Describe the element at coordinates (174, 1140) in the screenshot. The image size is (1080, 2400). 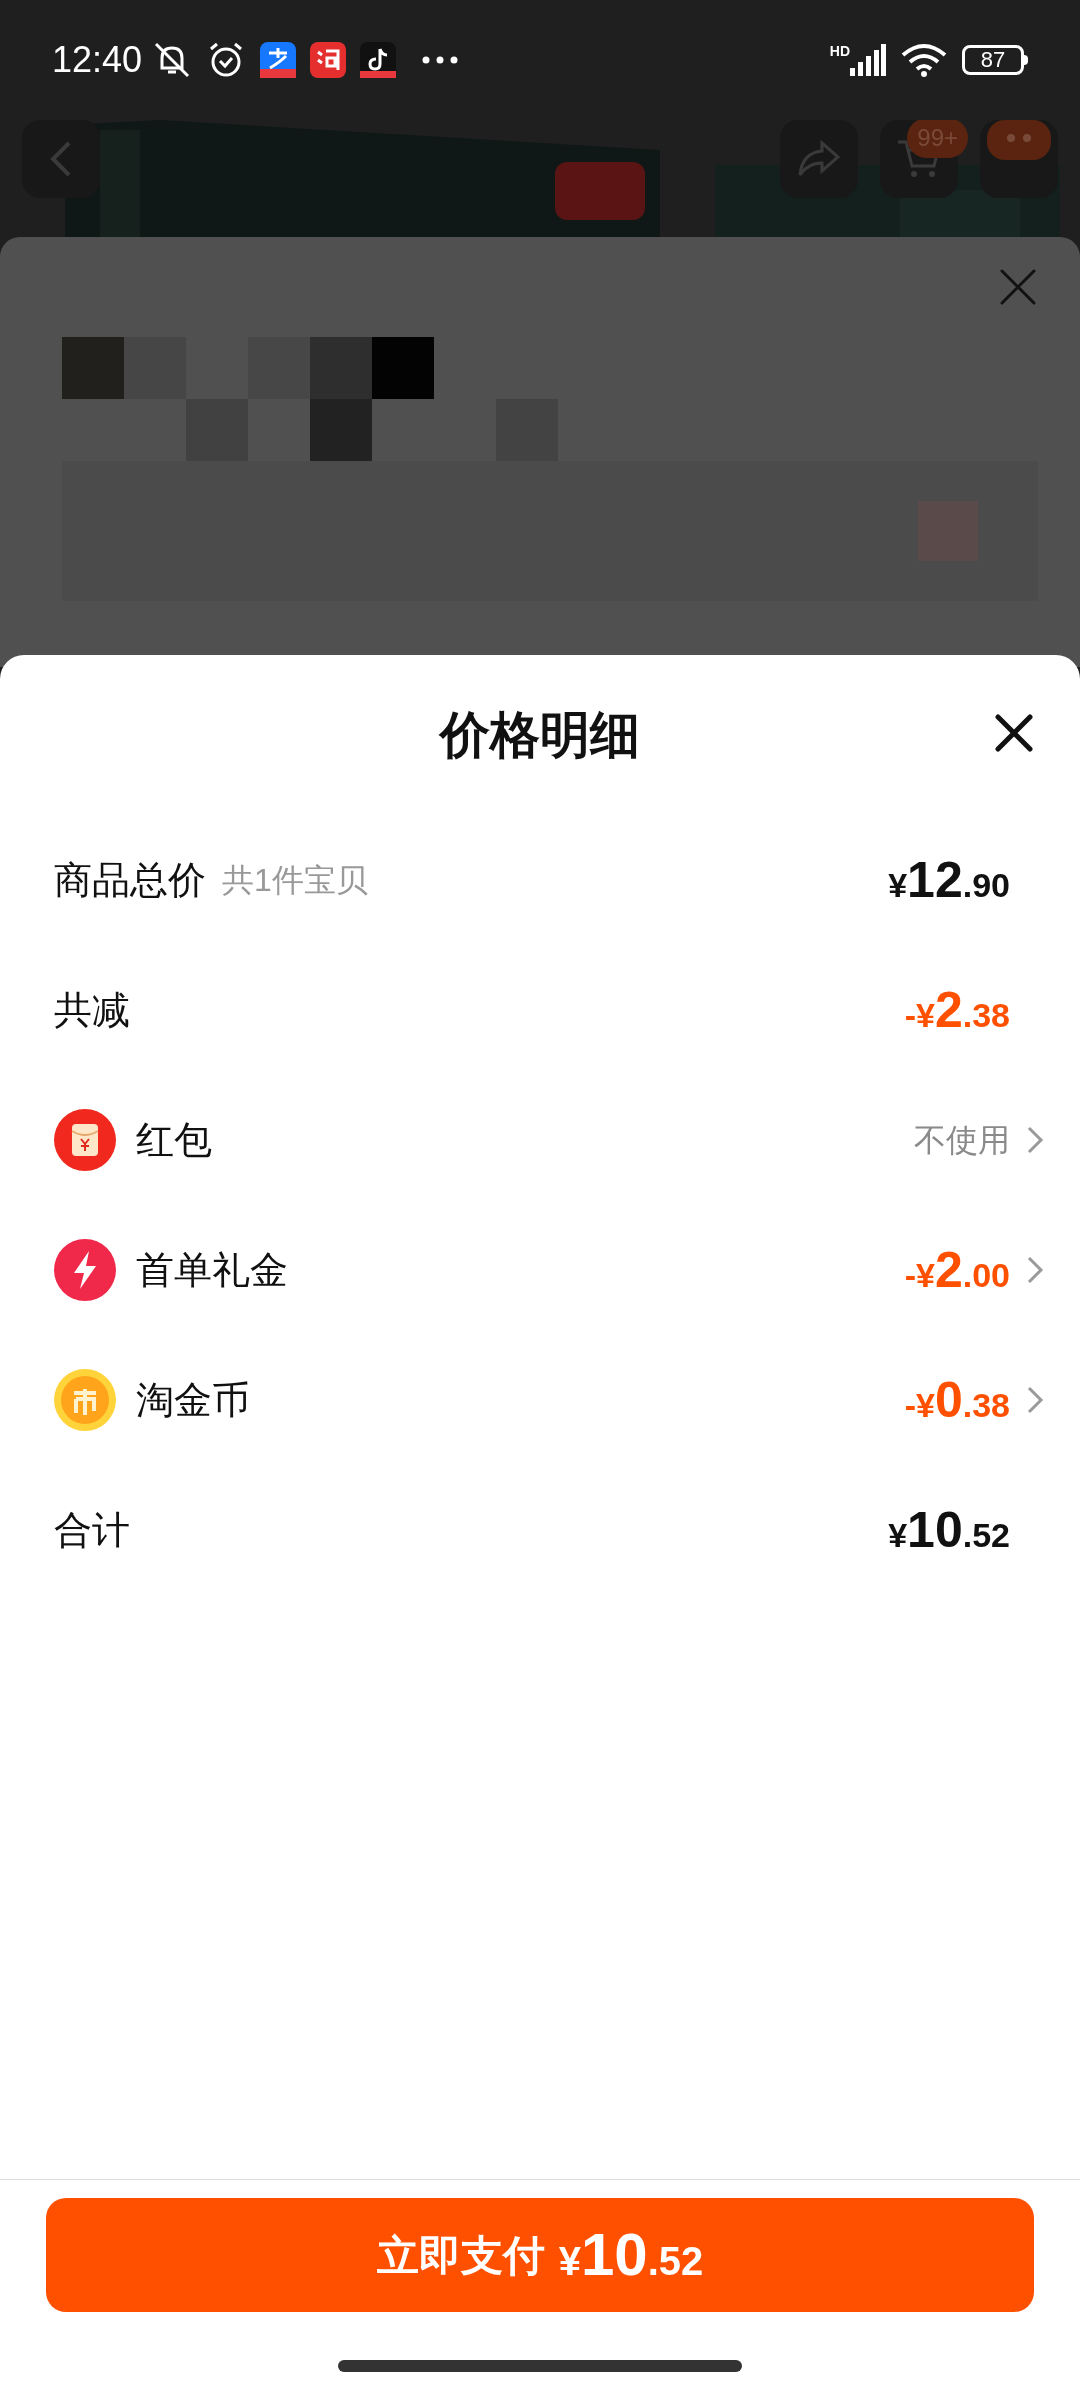
I see `row-label: 红包` at that location.